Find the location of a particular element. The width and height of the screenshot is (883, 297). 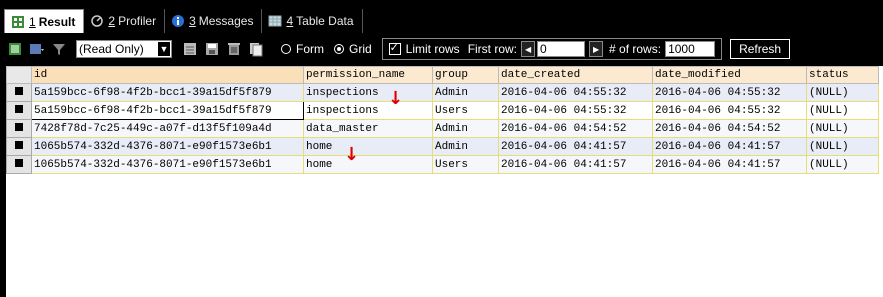

result-mode-select: (Read Only) ▼ is located at coordinates (124, 49).